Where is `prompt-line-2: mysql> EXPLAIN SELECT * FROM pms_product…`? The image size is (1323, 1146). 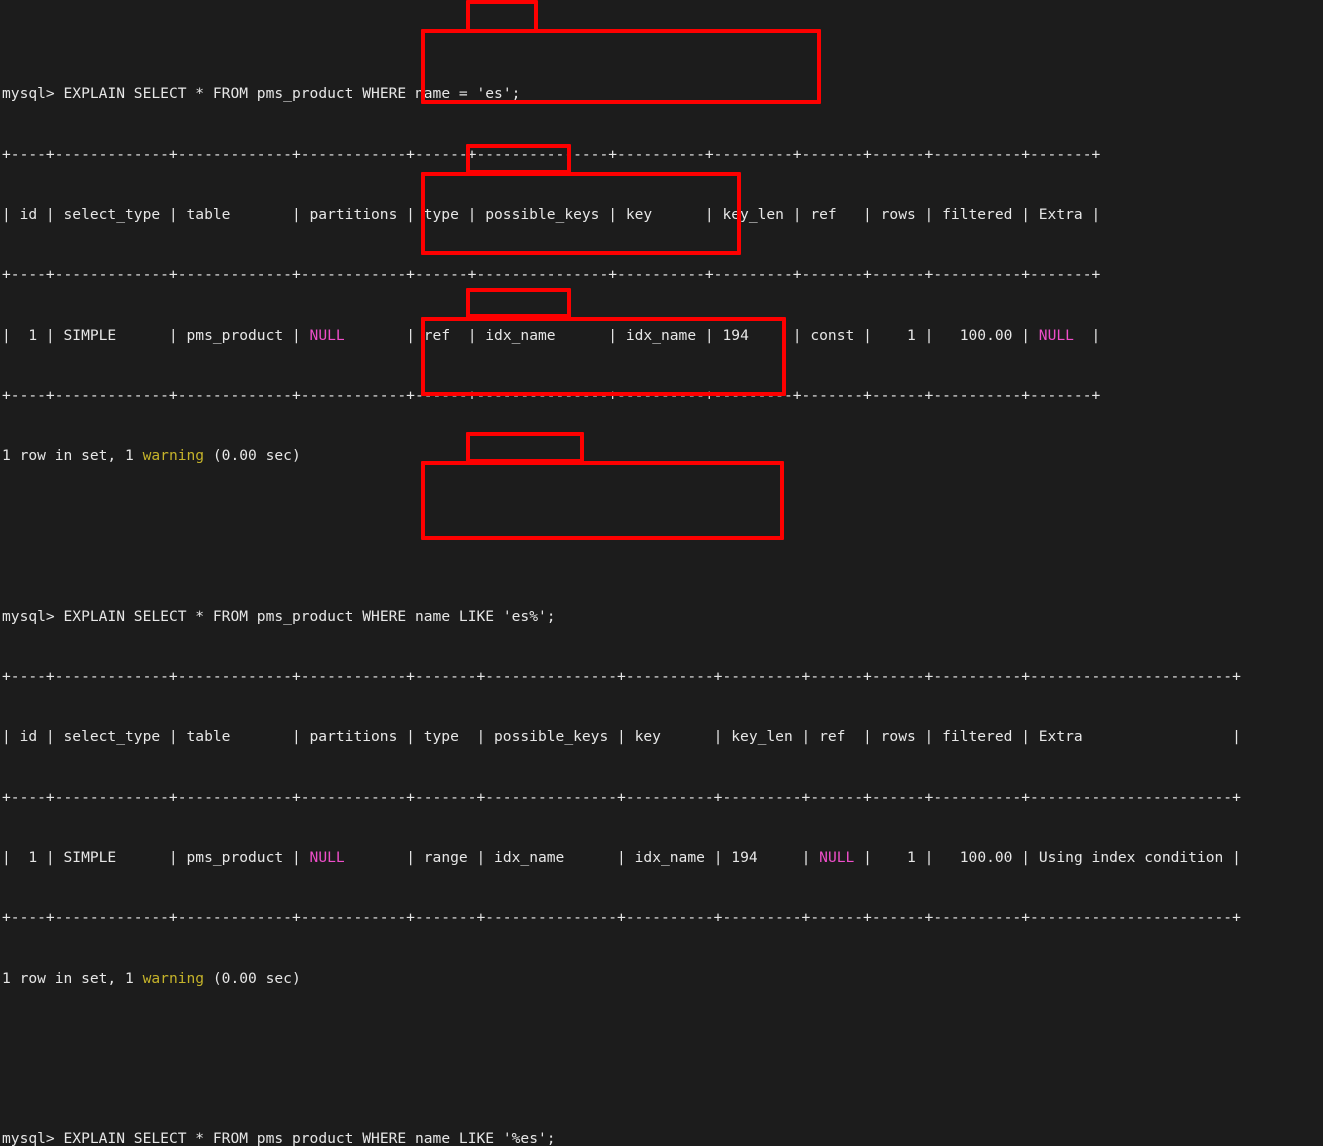 prompt-line-2: mysql> EXPLAIN SELECT * FROM pms_product… is located at coordinates (621, 617).